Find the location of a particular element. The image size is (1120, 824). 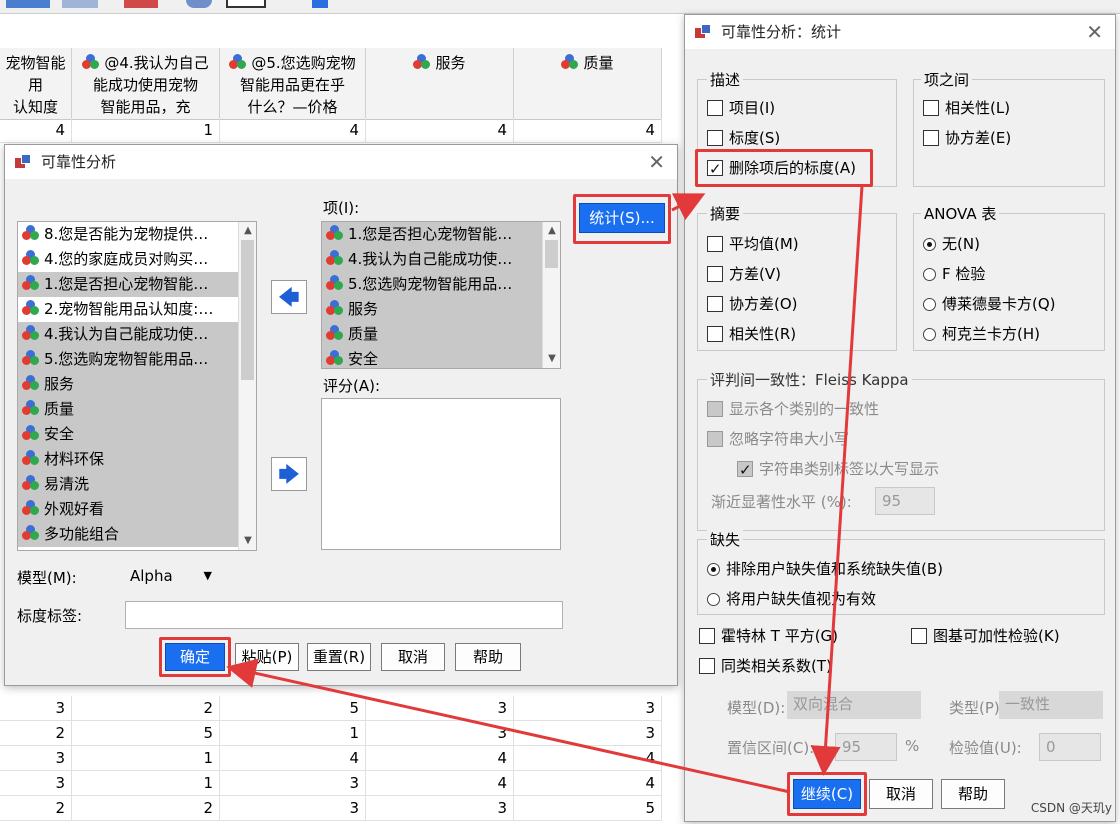

grid-view-icon is located at coordinates (28, 4).